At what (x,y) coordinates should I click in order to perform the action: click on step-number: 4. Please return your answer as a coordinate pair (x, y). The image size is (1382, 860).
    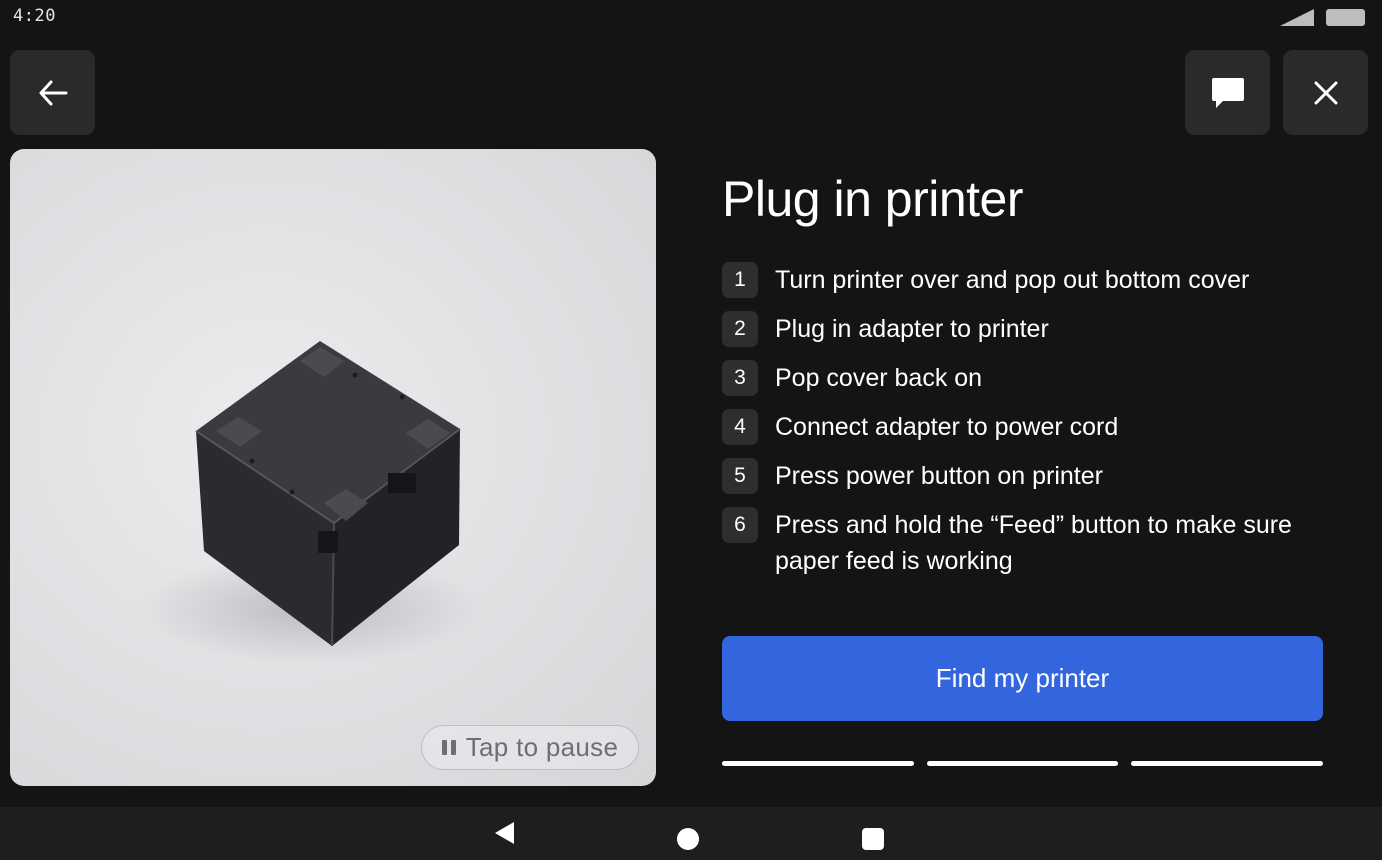
    Looking at the image, I should click on (740, 427).